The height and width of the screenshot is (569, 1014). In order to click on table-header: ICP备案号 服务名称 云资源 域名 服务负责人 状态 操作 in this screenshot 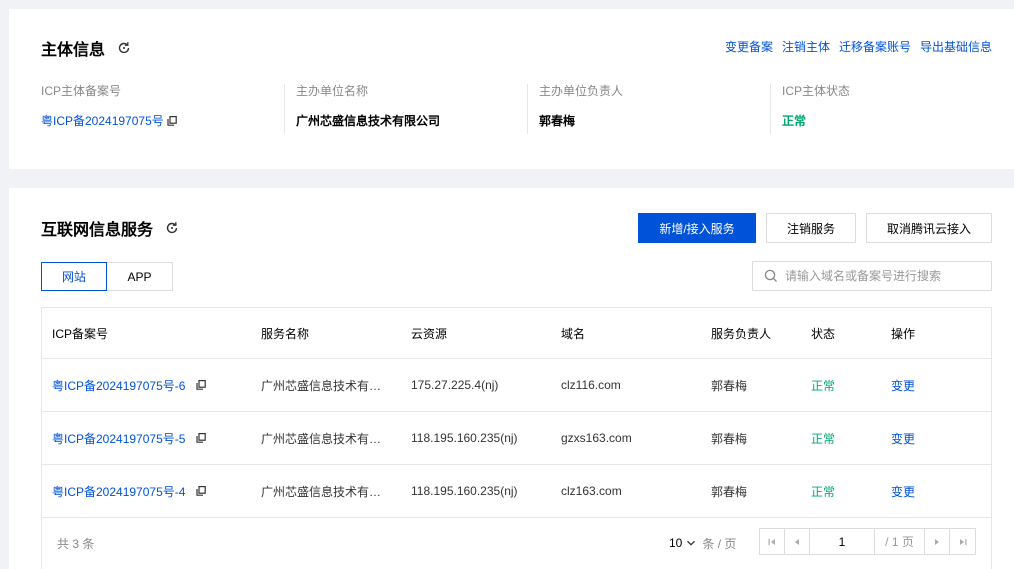, I will do `click(516, 333)`.